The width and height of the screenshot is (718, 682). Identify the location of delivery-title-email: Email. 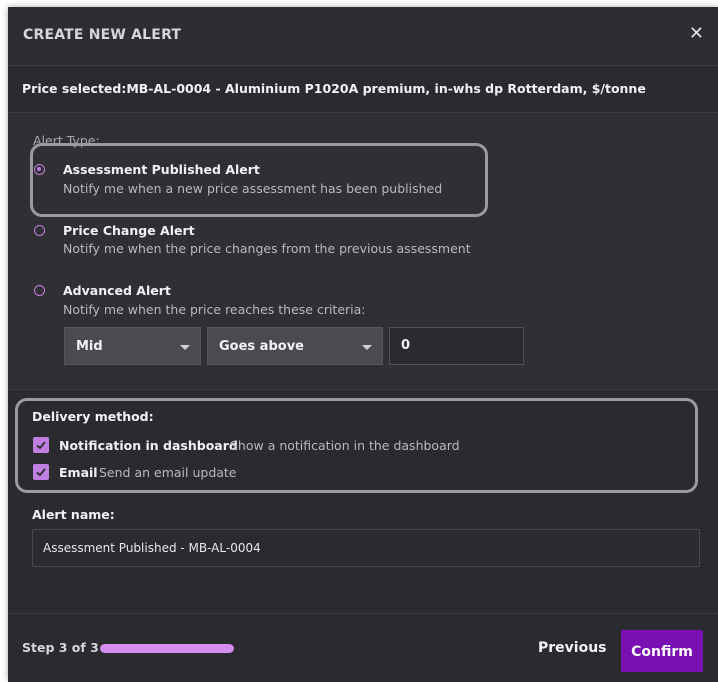
(78, 472).